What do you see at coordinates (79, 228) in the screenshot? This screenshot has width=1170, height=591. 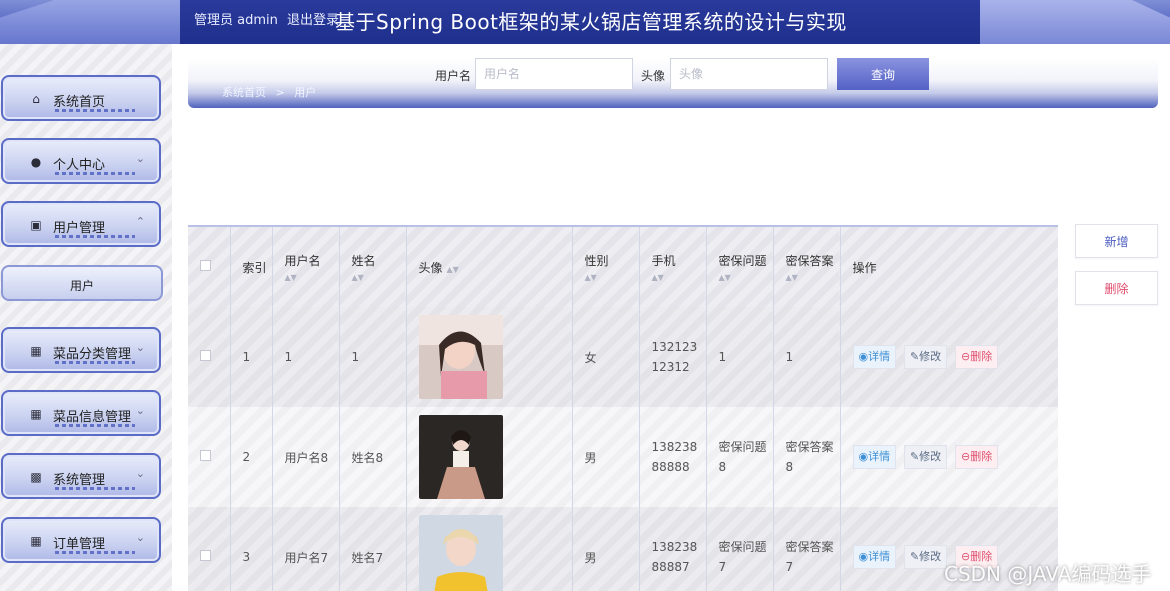 I see `sidebar-item-label: 用户管理` at bounding box center [79, 228].